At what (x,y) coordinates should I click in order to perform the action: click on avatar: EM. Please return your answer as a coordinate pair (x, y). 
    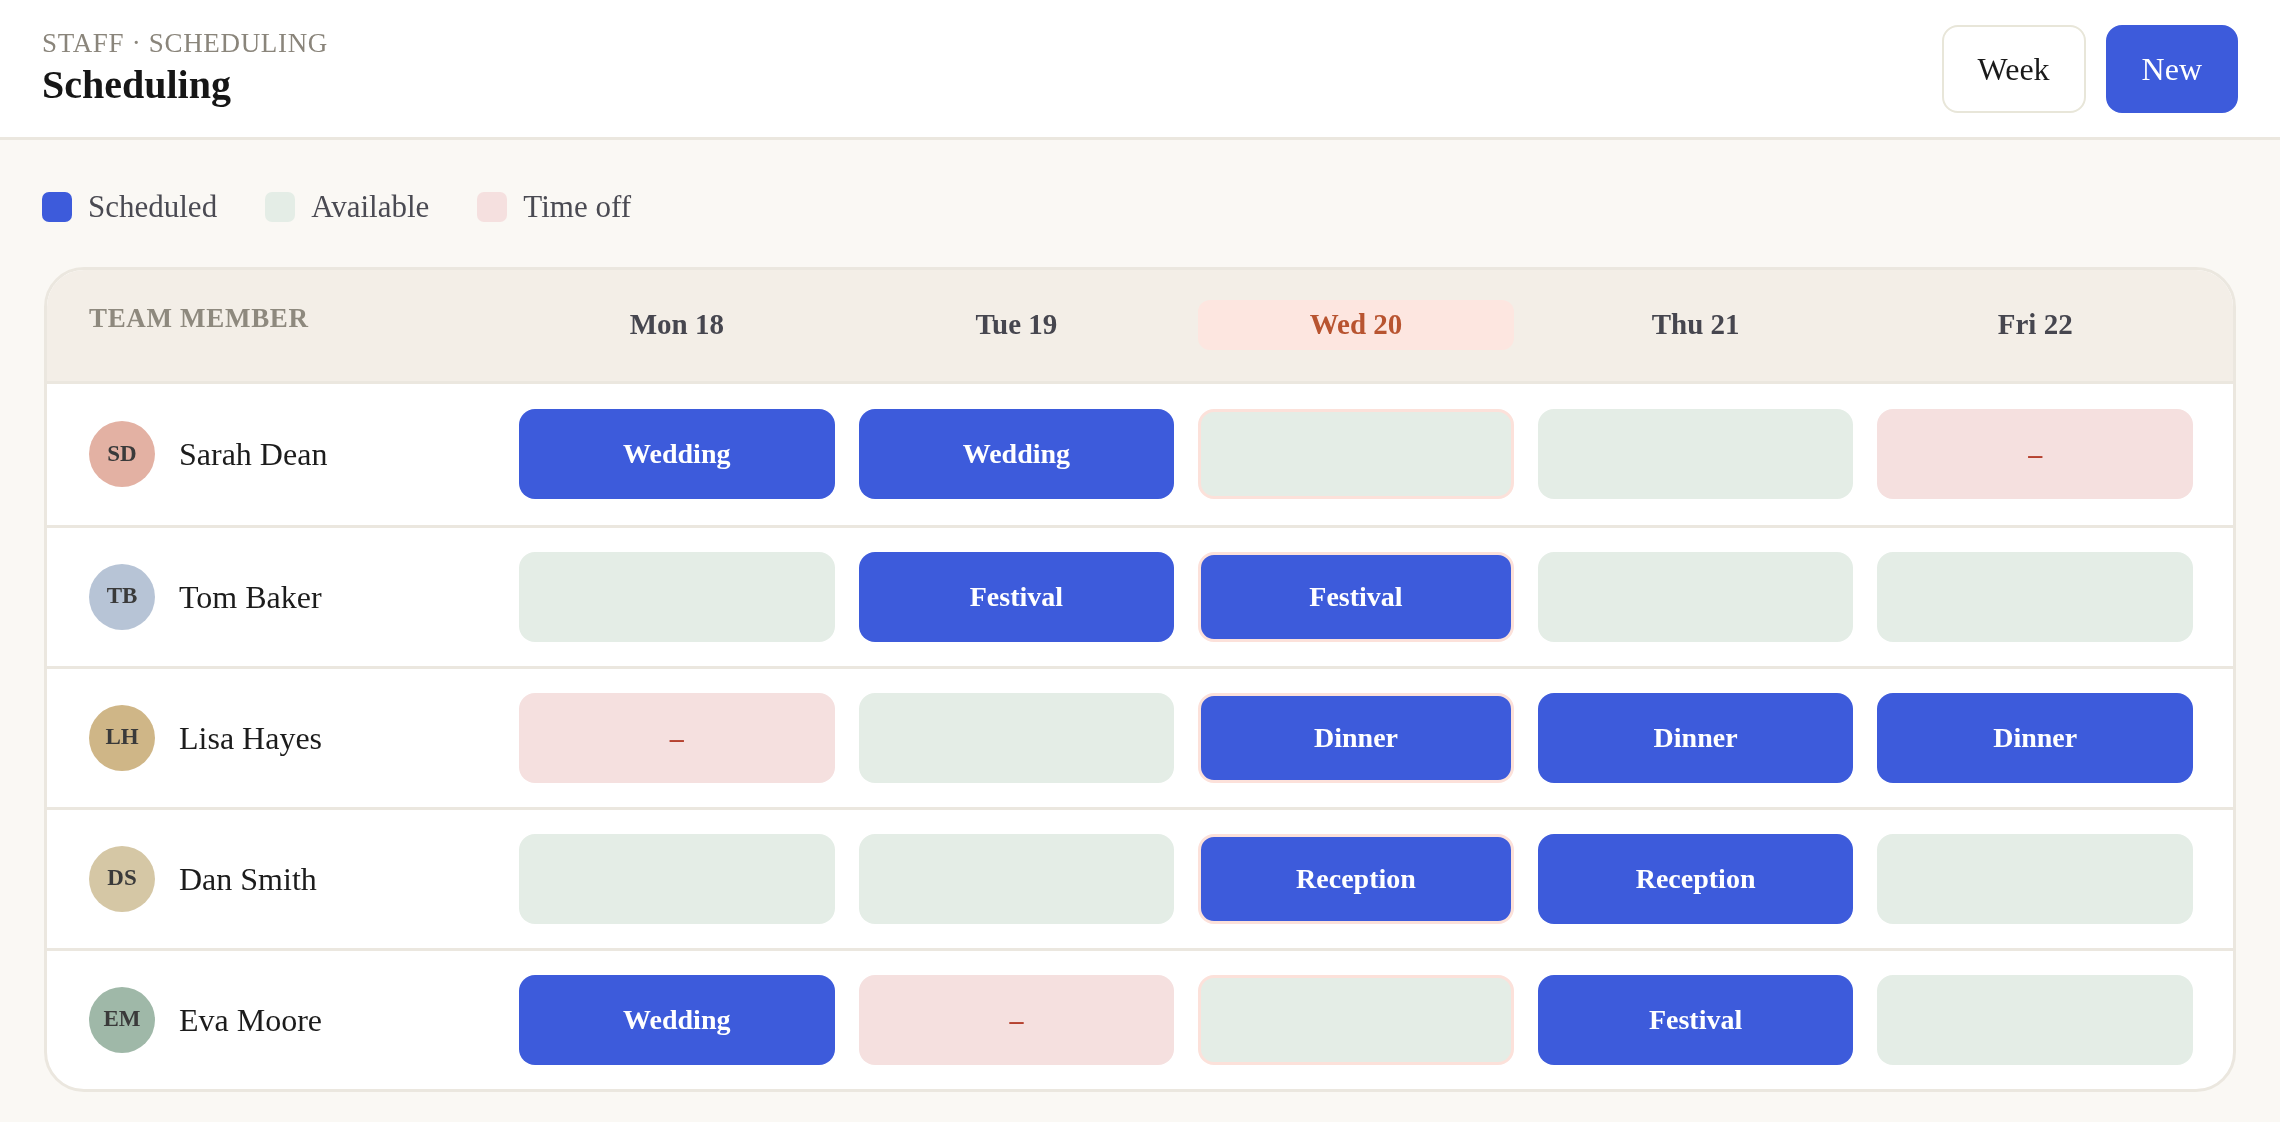
    Looking at the image, I should click on (122, 1019).